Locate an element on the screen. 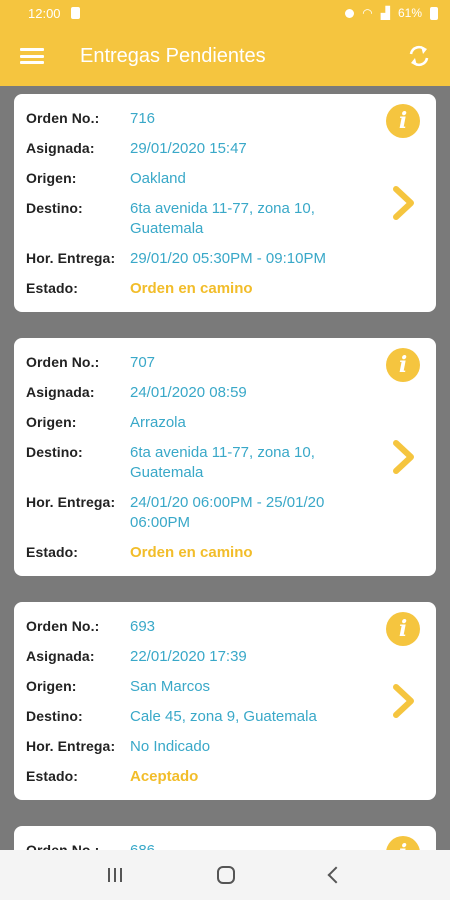  assigned-value: 29/01/2020 15:47 is located at coordinates (188, 148).